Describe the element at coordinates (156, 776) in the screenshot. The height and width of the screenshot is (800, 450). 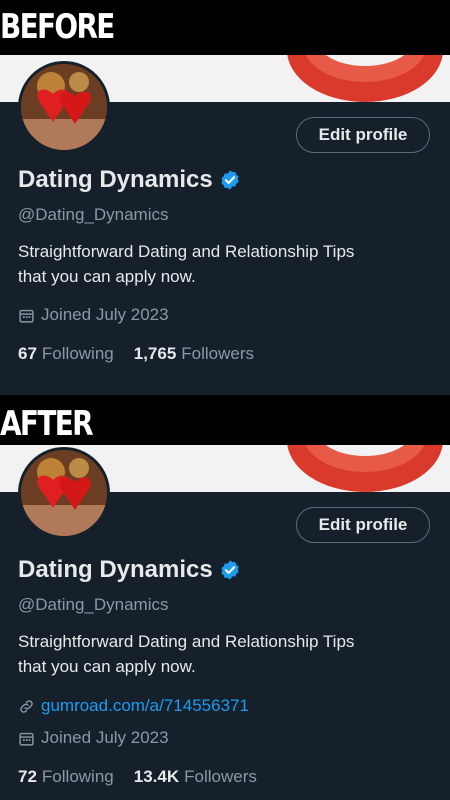
I see `followers-count: 13.4K` at that location.